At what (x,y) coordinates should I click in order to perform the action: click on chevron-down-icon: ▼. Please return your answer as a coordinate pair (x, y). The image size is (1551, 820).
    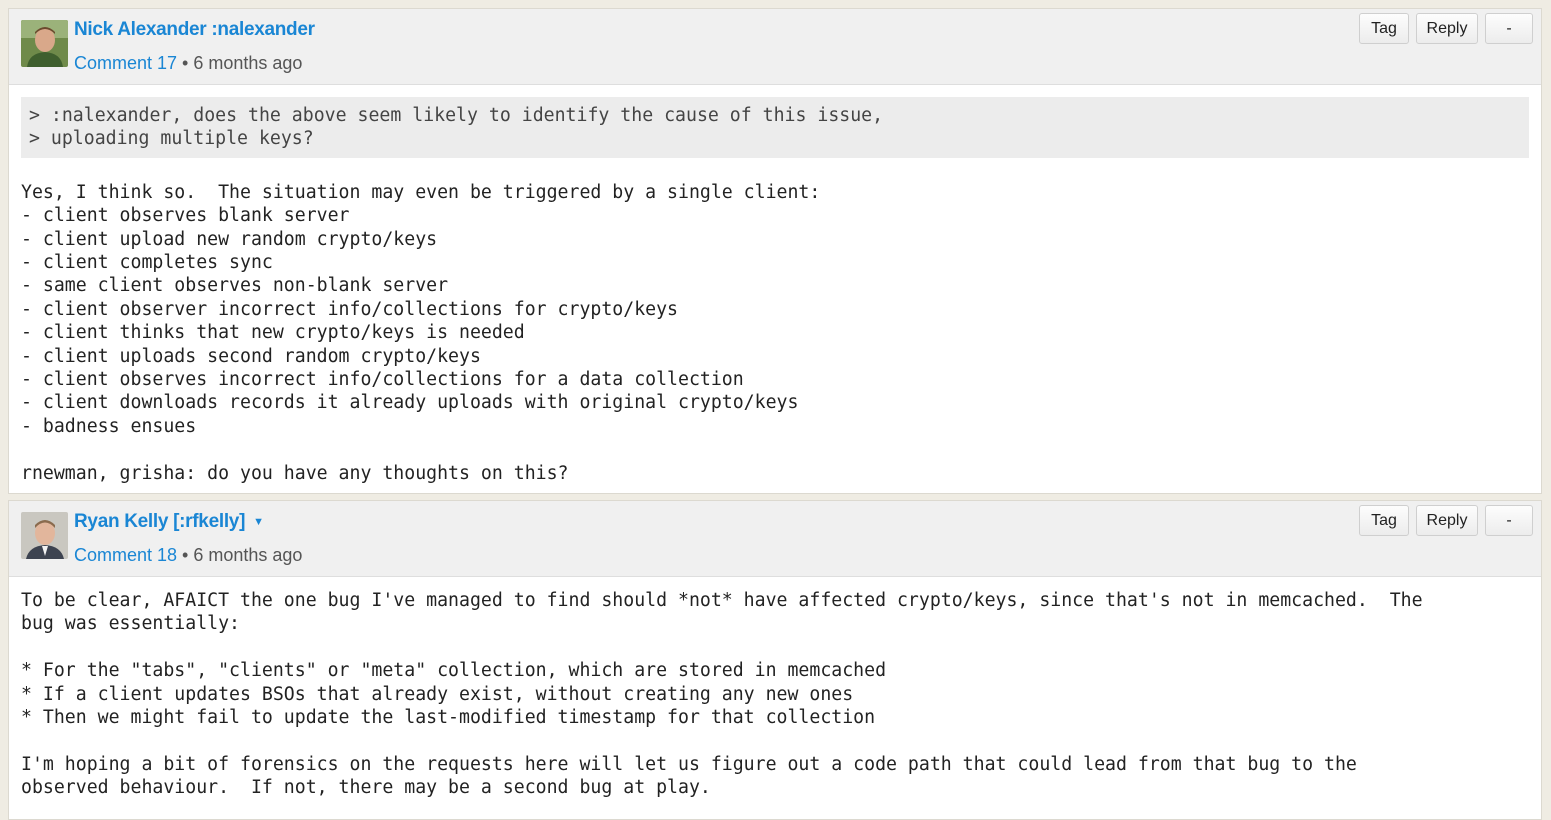
    Looking at the image, I should click on (258, 522).